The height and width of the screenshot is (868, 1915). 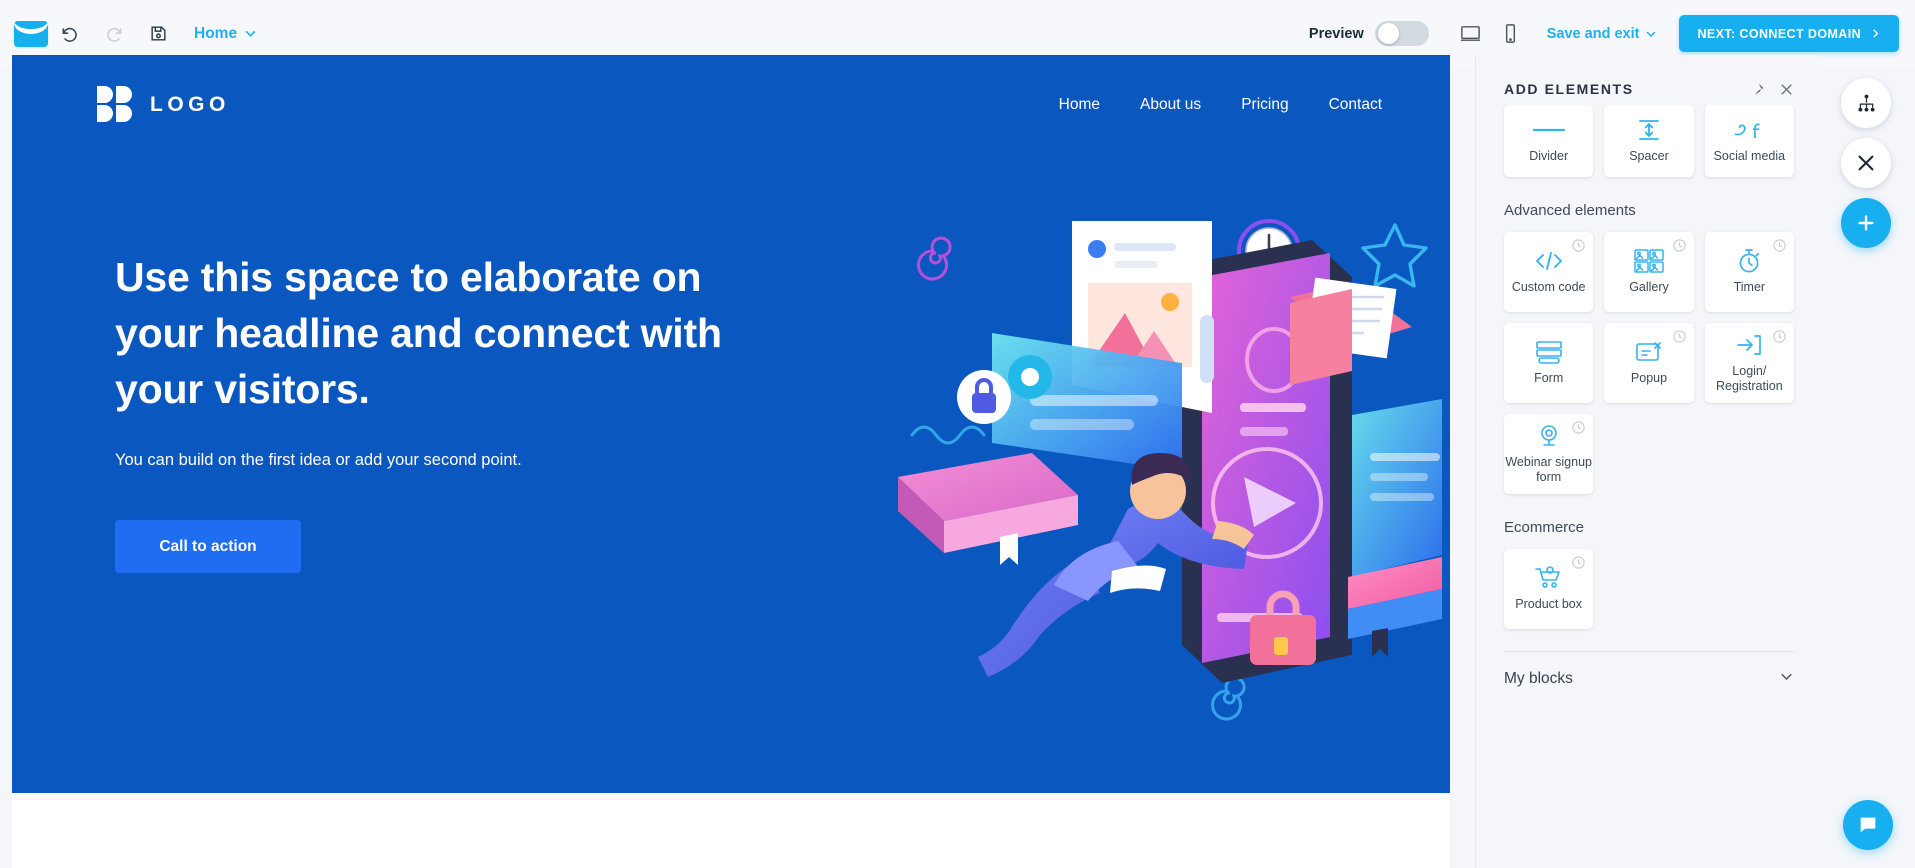 I want to click on panel-title: ADD ELEMENTS, so click(x=1569, y=89).